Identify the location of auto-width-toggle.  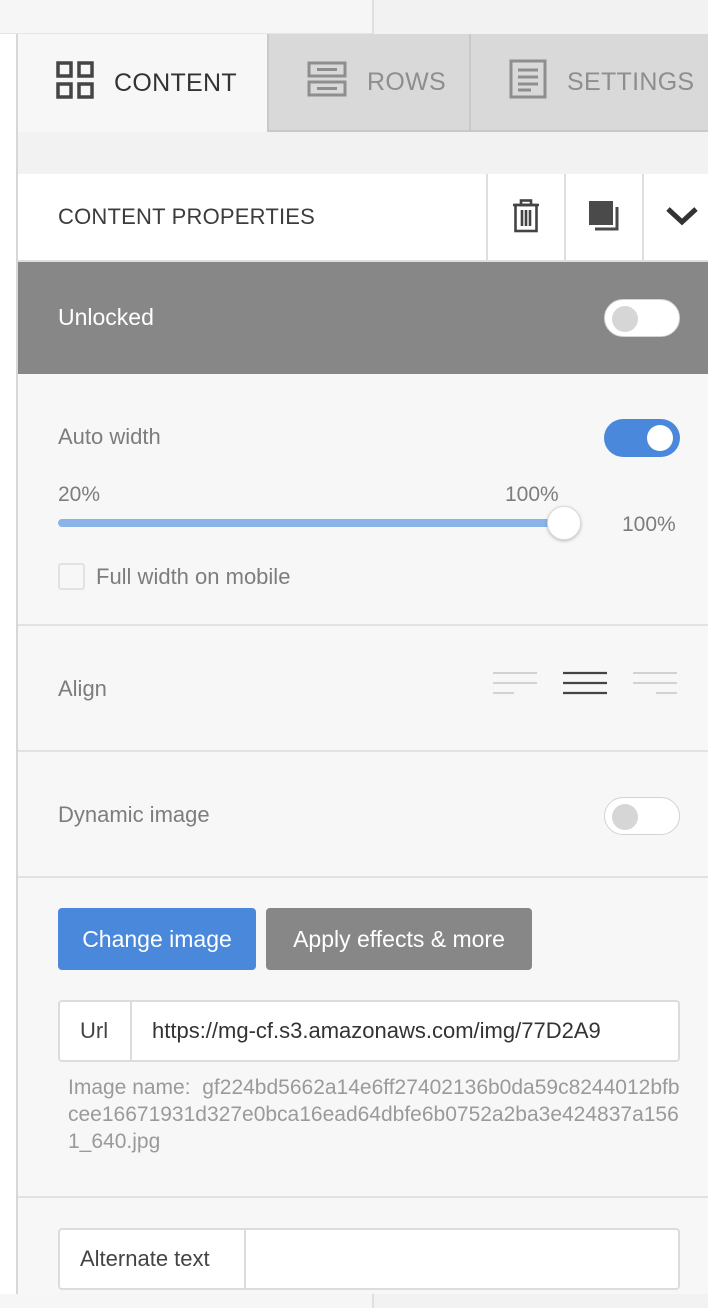
(642, 438).